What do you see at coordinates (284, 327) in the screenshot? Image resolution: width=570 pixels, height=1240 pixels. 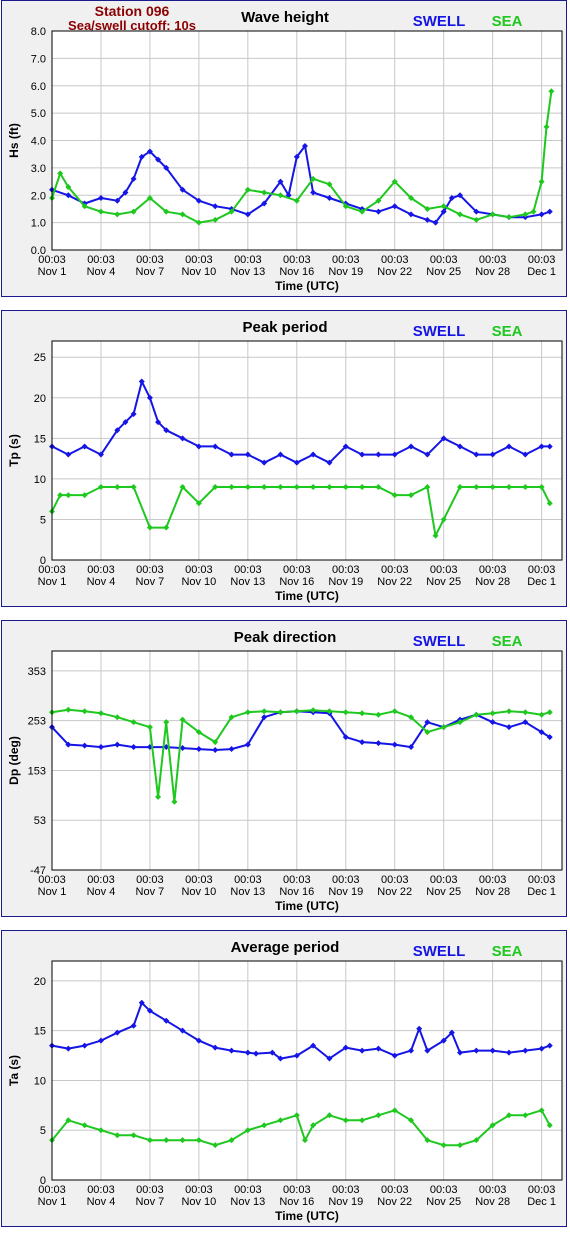 I see `chart-title: Peak period` at bounding box center [284, 327].